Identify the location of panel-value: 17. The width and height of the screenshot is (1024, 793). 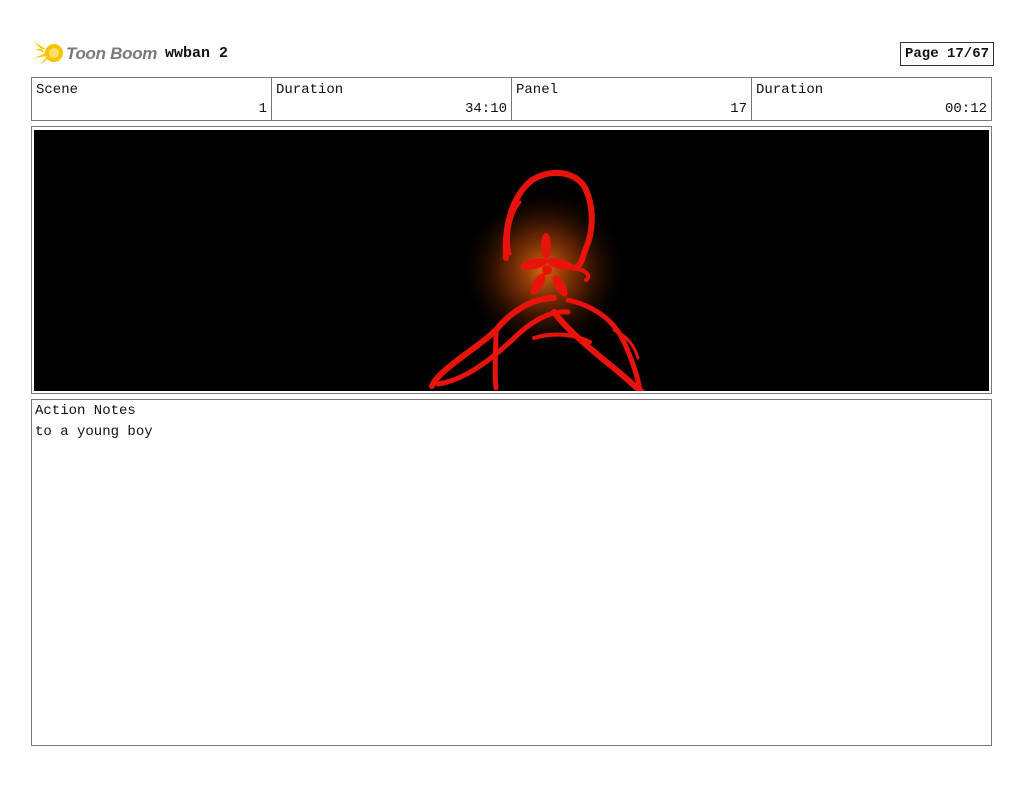
(738, 109).